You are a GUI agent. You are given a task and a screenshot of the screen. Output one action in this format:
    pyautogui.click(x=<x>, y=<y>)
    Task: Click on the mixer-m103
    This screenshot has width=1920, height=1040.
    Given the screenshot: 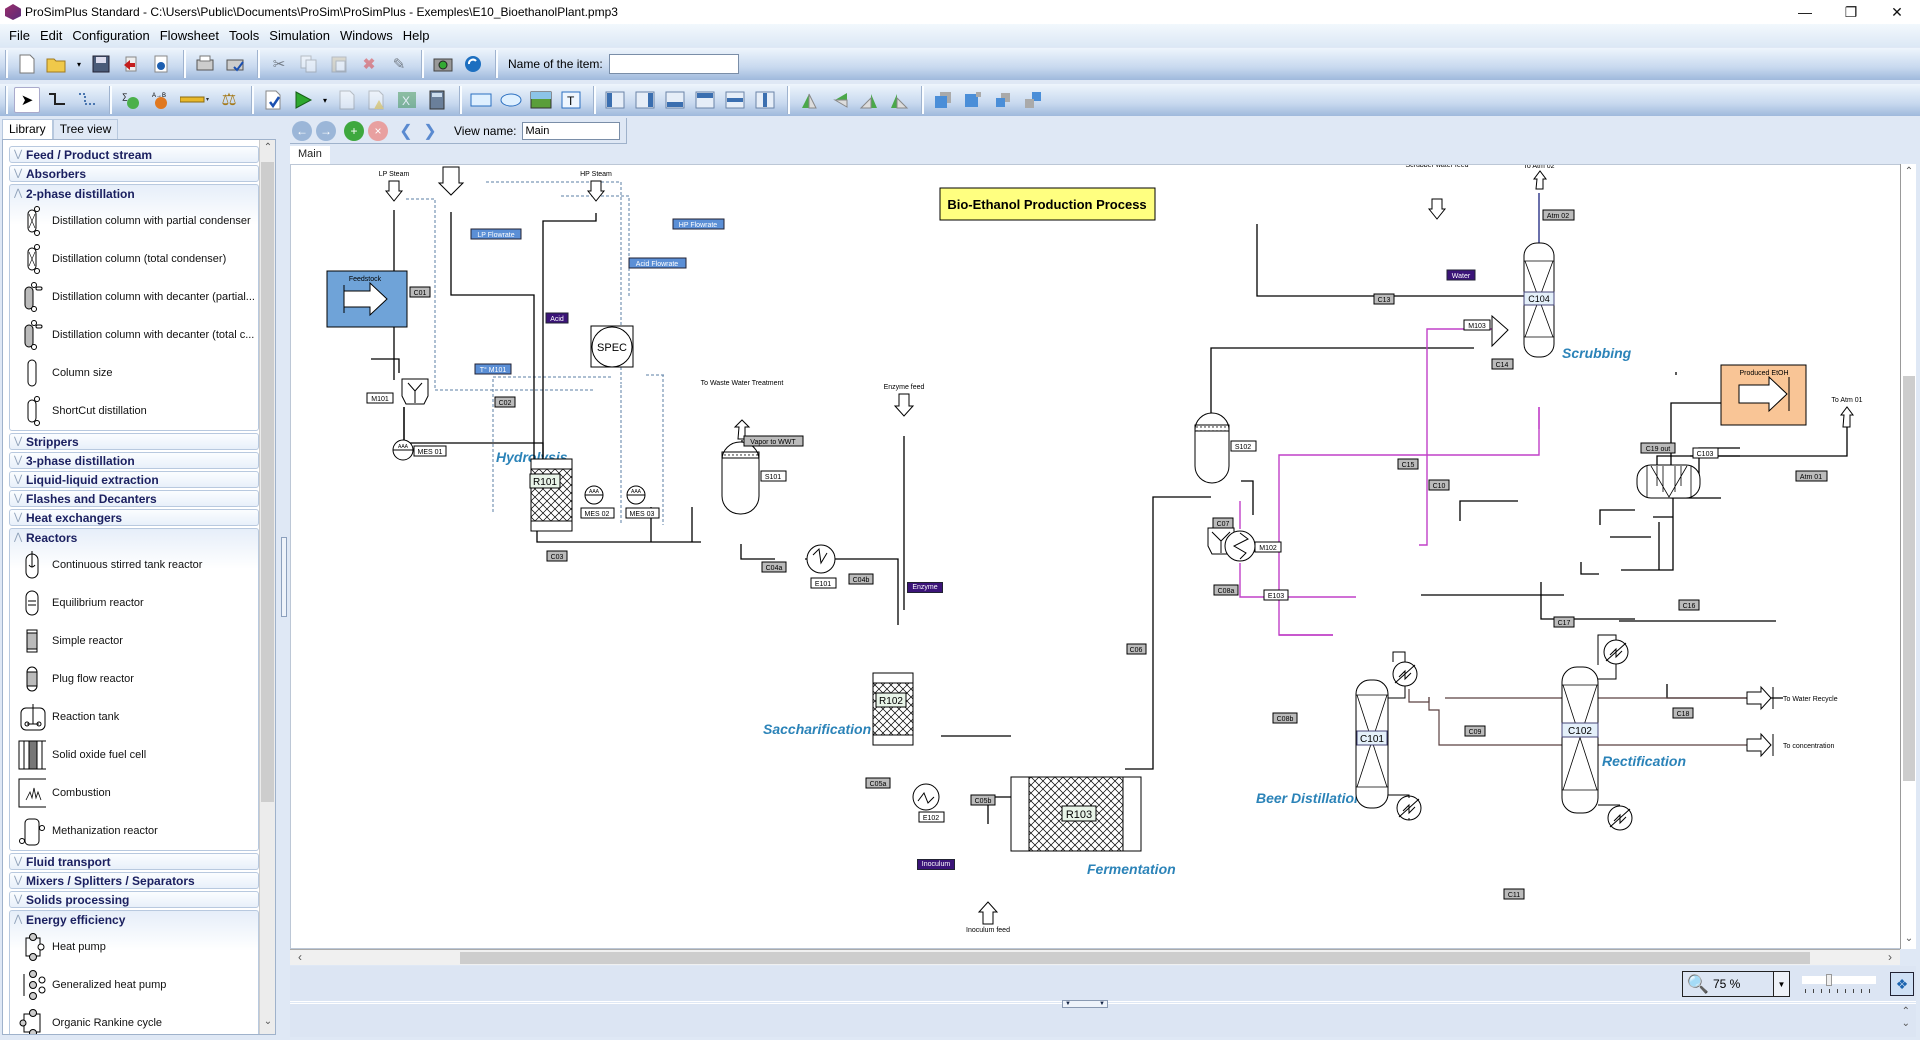 What is the action you would take?
    pyautogui.click(x=1500, y=331)
    